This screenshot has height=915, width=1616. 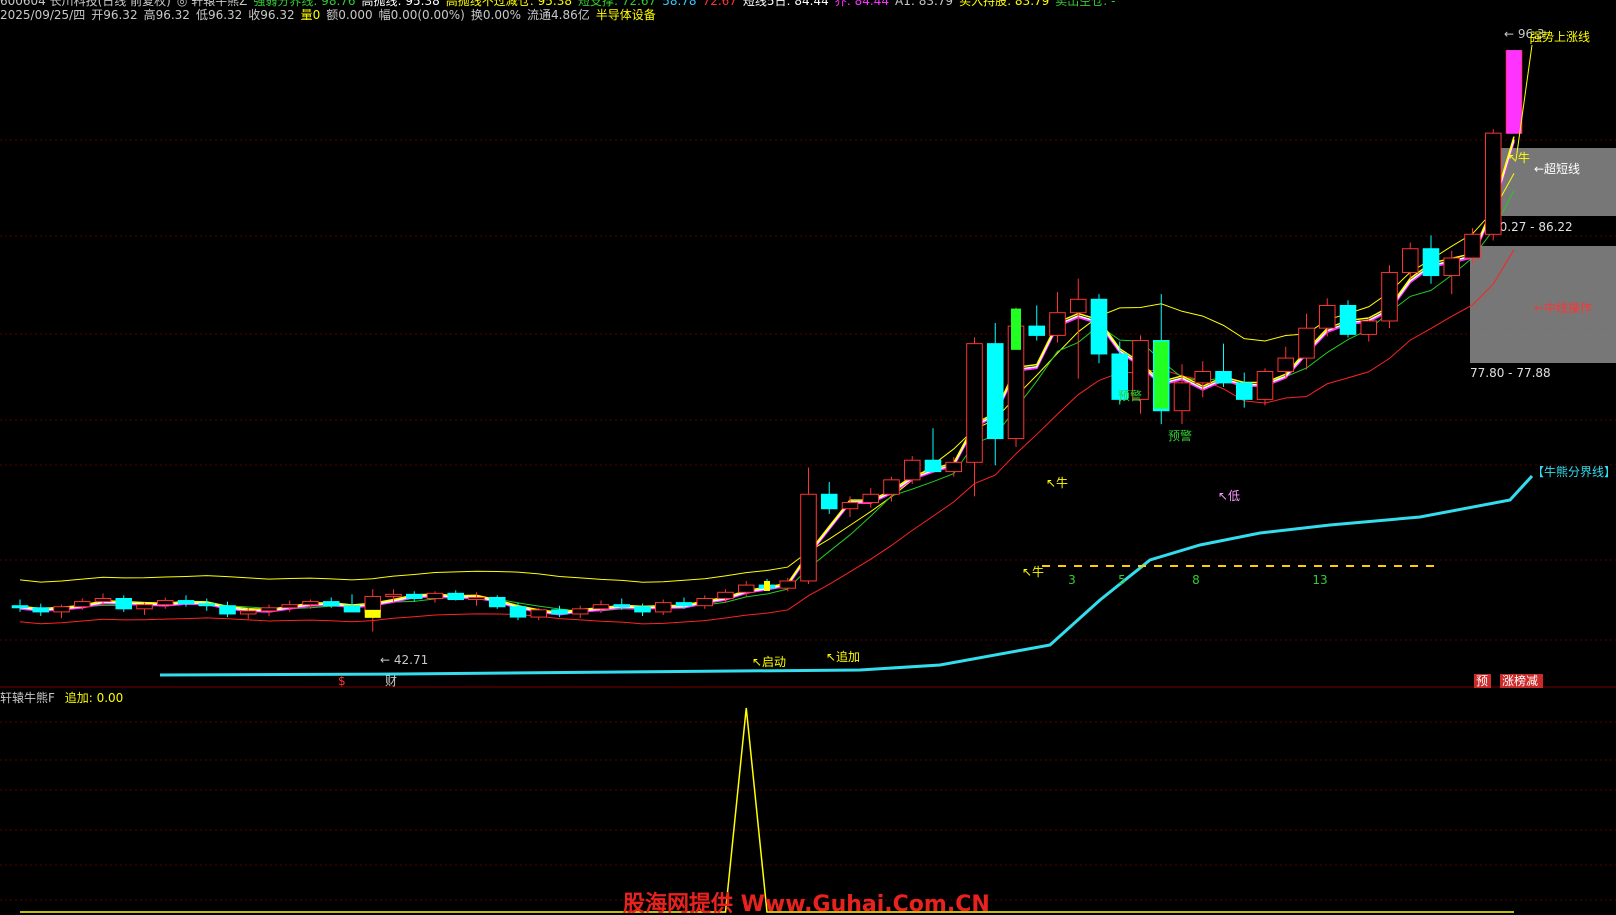 What do you see at coordinates (1563, 307) in the screenshot?
I see `label-mid-op: ←中线操作` at bounding box center [1563, 307].